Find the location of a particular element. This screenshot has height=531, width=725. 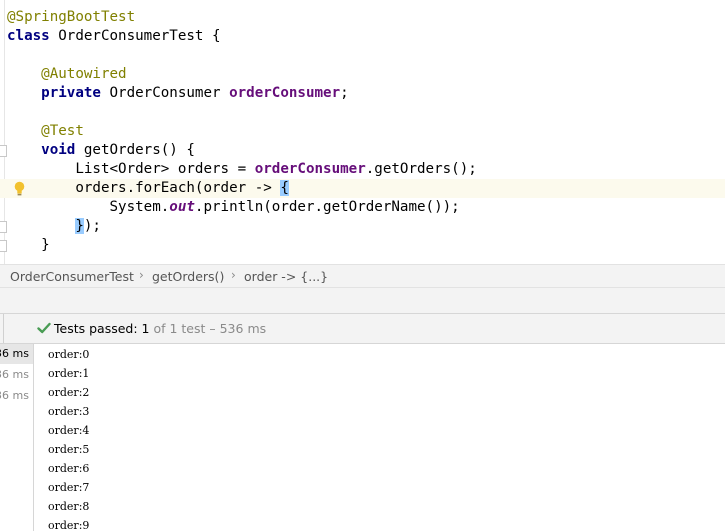

code-line-5: private OrderConsumer orderConsumer; is located at coordinates (362, 93).